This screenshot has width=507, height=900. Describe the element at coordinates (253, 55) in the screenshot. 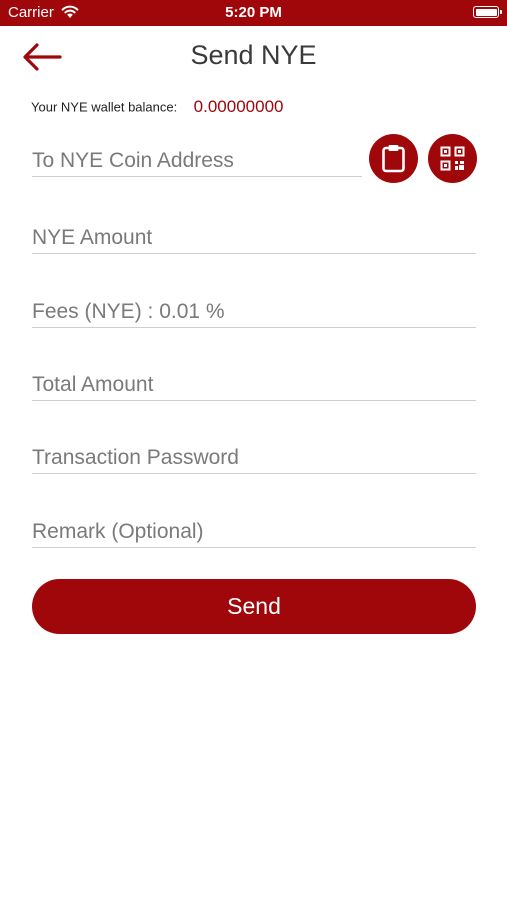

I see `page-title: Send NYE` at that location.